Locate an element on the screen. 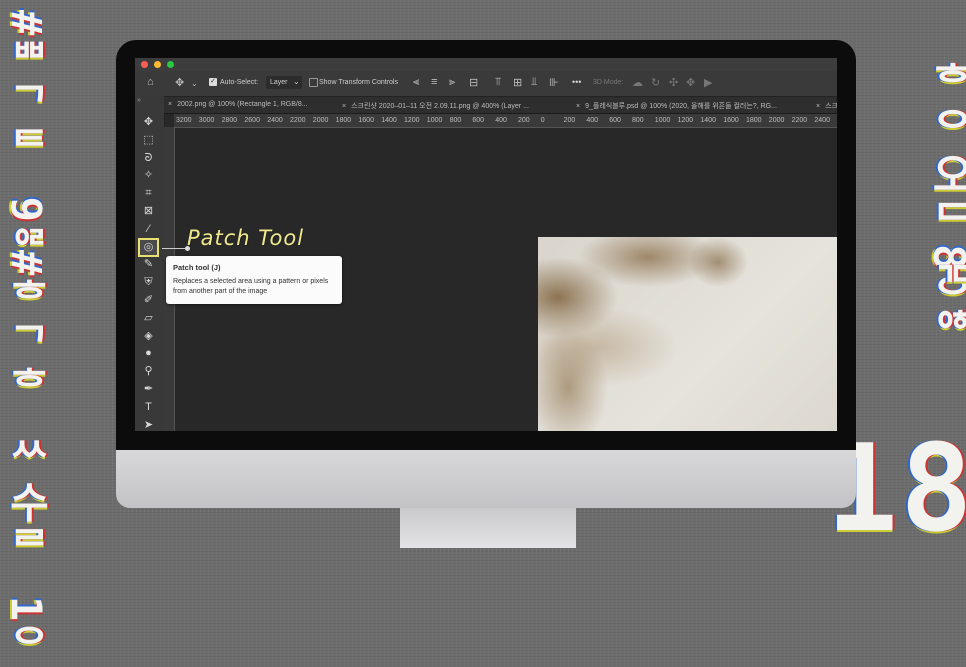  ruler-tick-label: 3000 is located at coordinates (206, 120).